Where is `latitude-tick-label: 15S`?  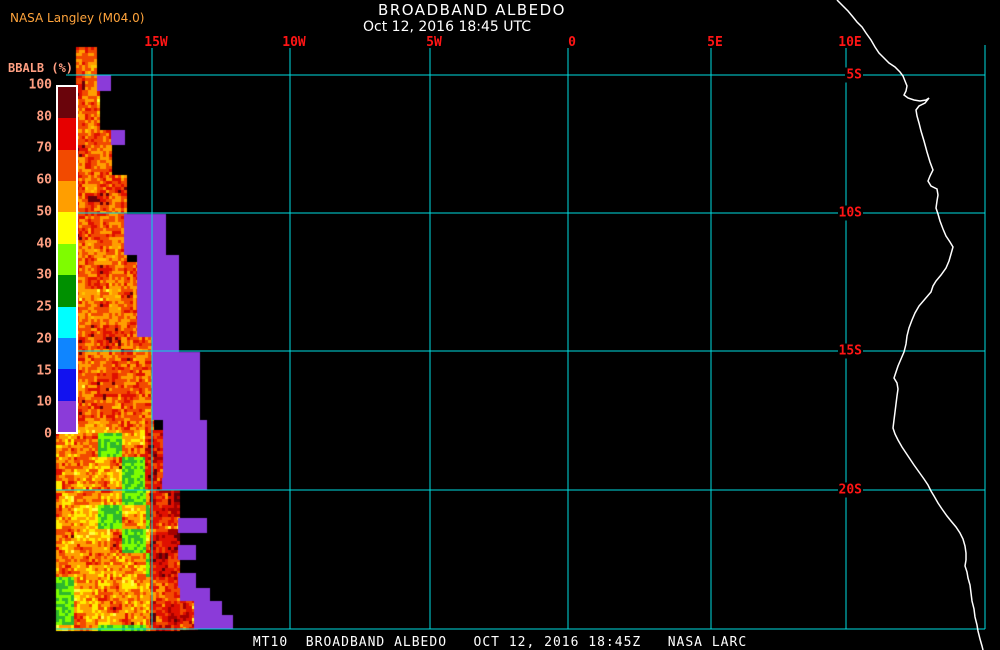 latitude-tick-label: 15S is located at coordinates (850, 351).